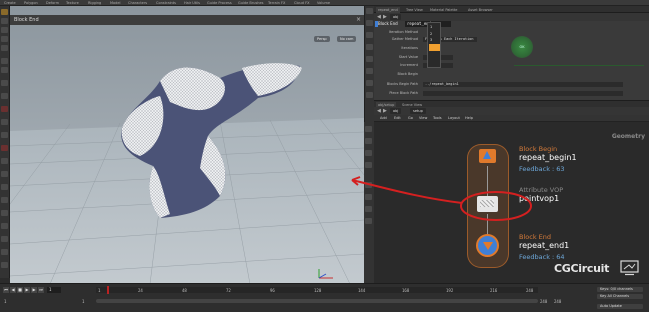  What do you see at coordinates (184, 290) in the screenshot?
I see `timeline-tick: 48` at bounding box center [184, 290].